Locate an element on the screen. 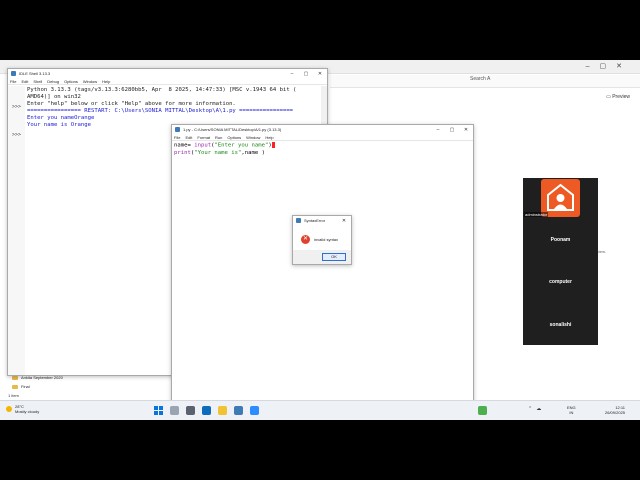 The width and height of the screenshot is (640, 480). shell-input-prompt-line: Enter you nameOrange is located at coordinates (61, 118).